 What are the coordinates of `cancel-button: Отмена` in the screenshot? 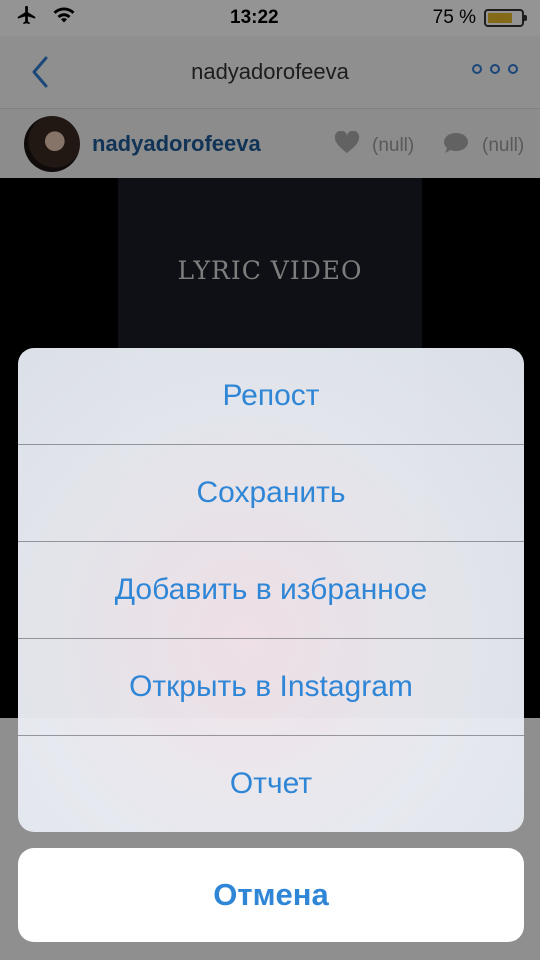 It's located at (271, 895).